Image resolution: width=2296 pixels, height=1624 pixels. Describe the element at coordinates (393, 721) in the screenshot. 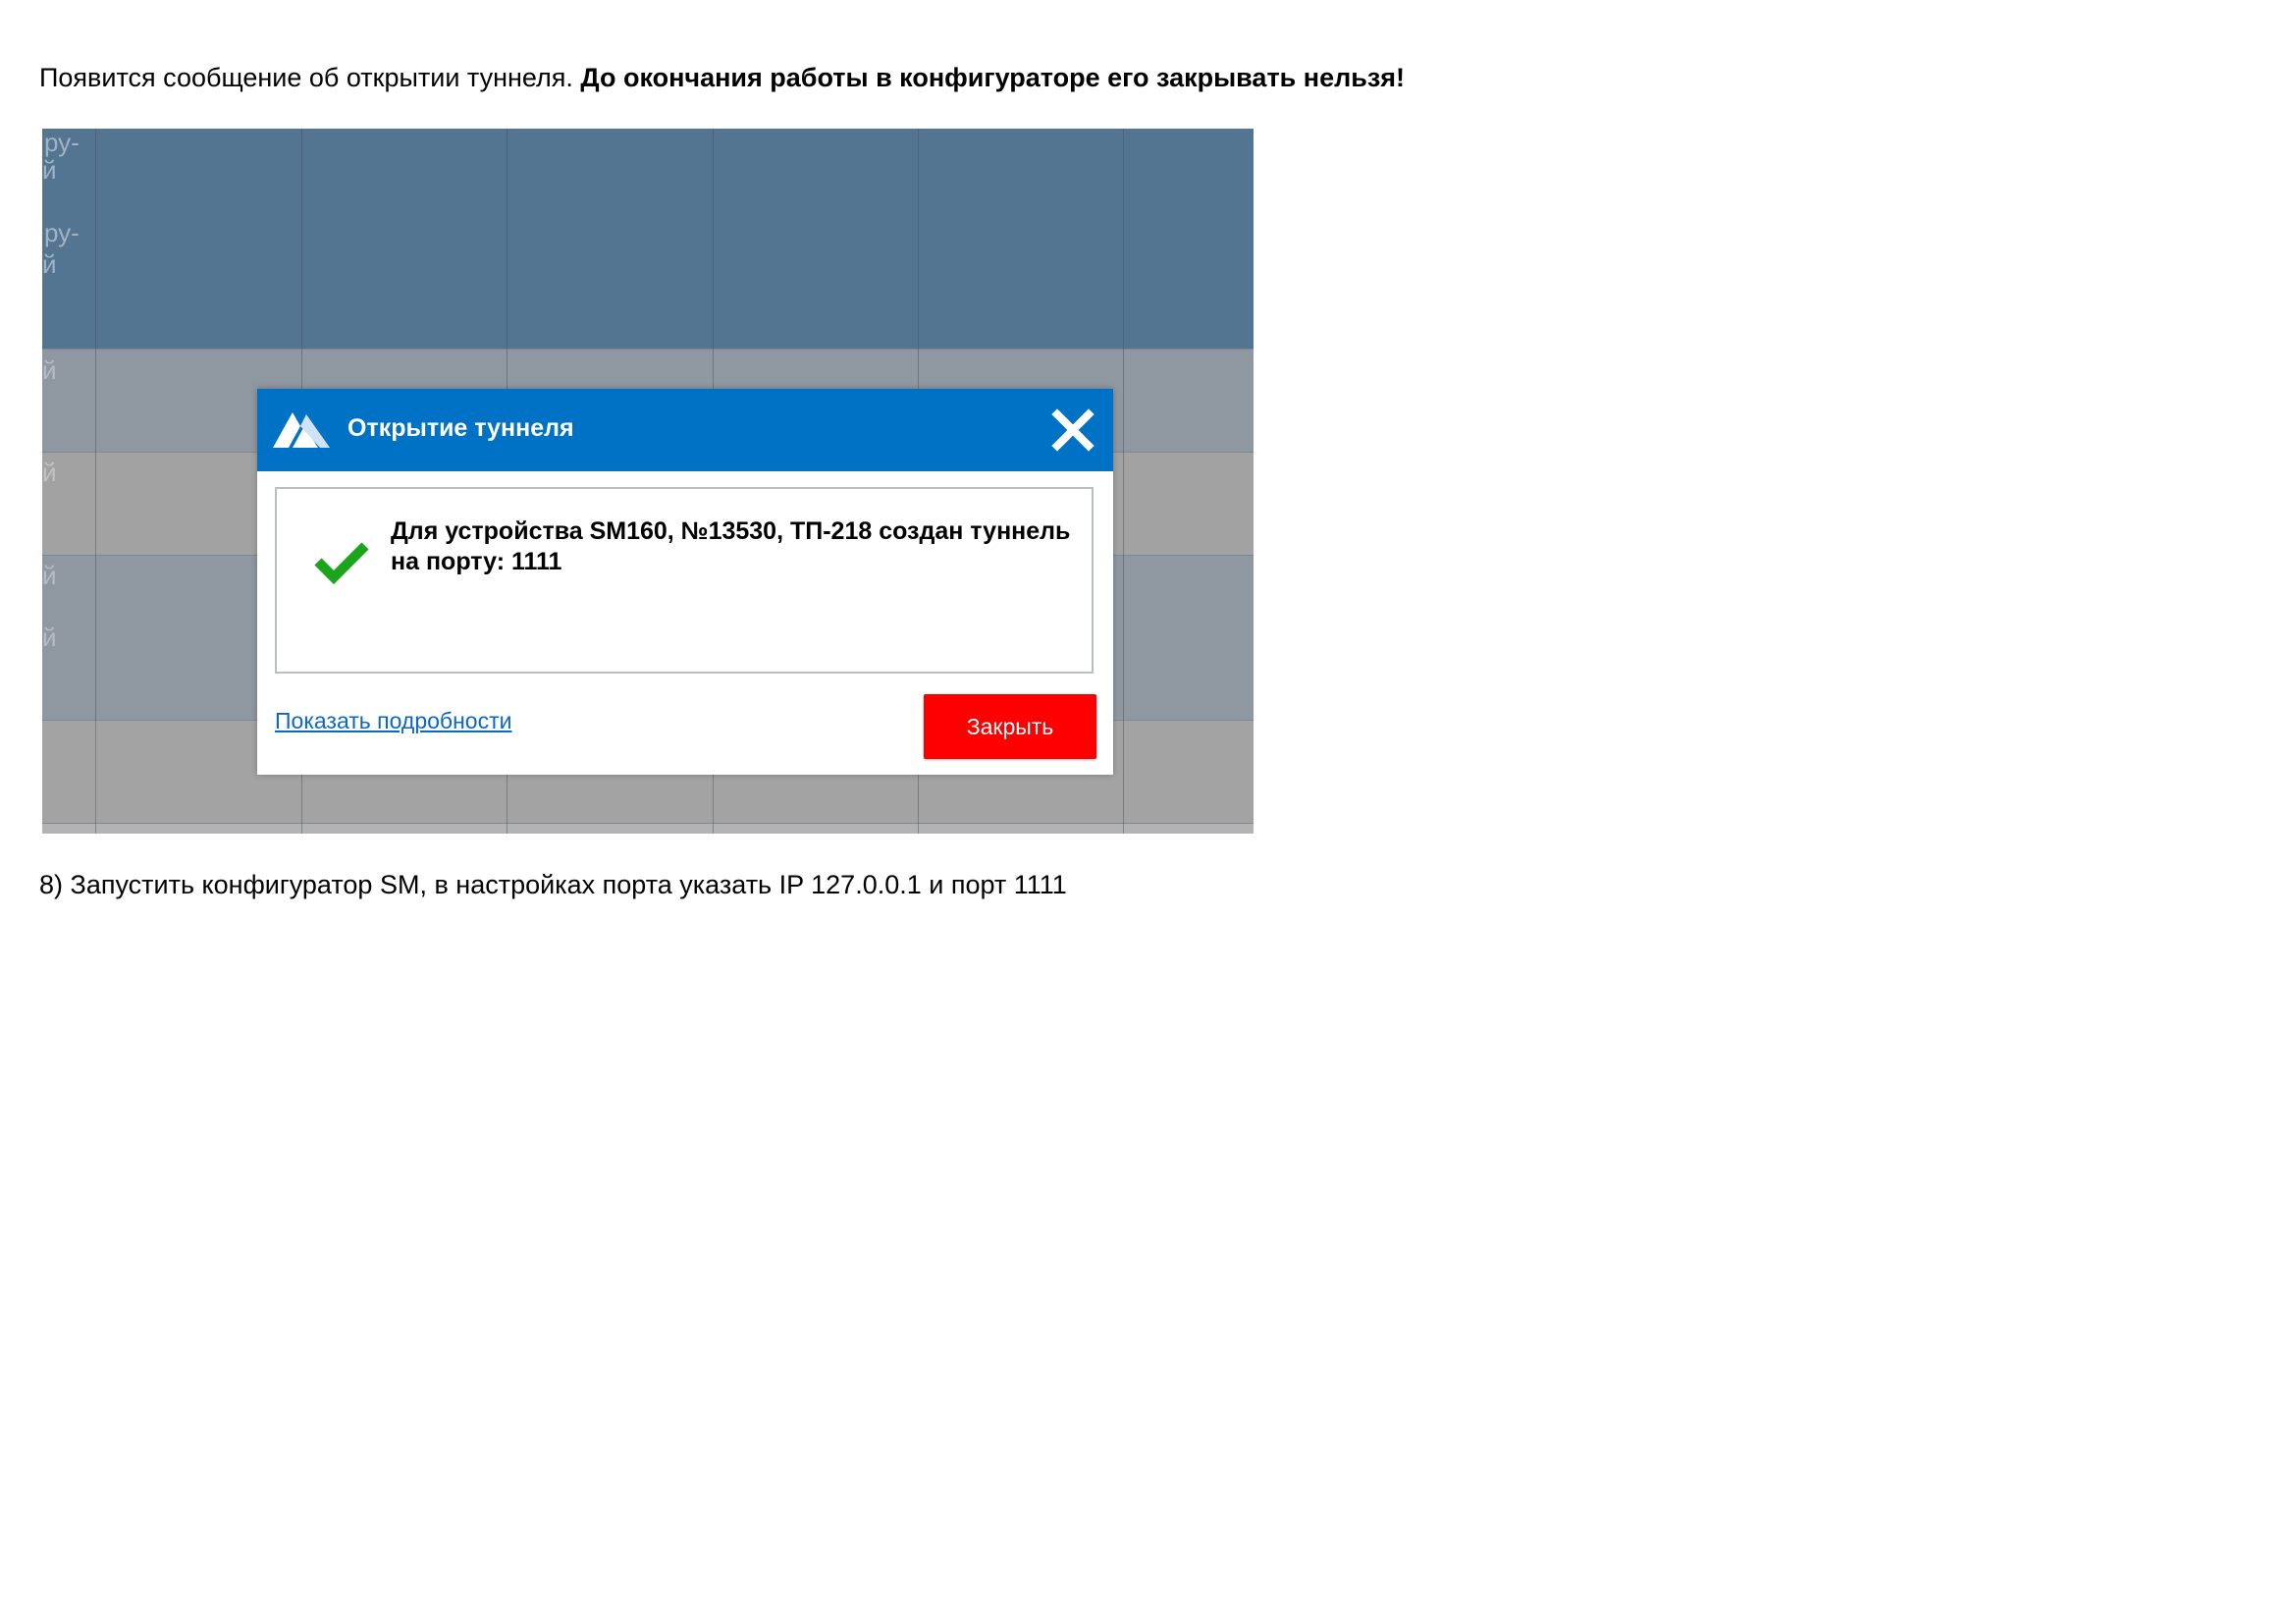

I see `show-details-link: Показать подробности` at that location.